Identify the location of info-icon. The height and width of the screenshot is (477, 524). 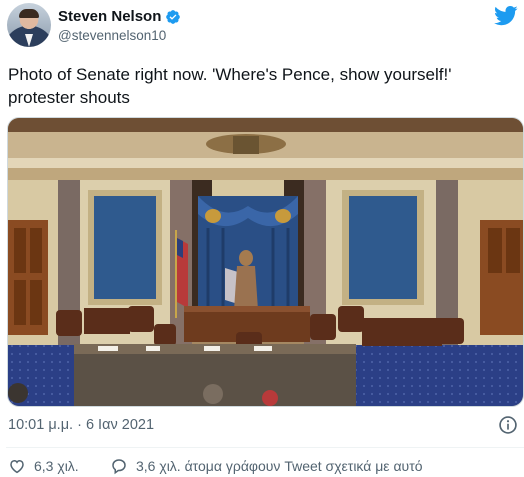
(508, 425).